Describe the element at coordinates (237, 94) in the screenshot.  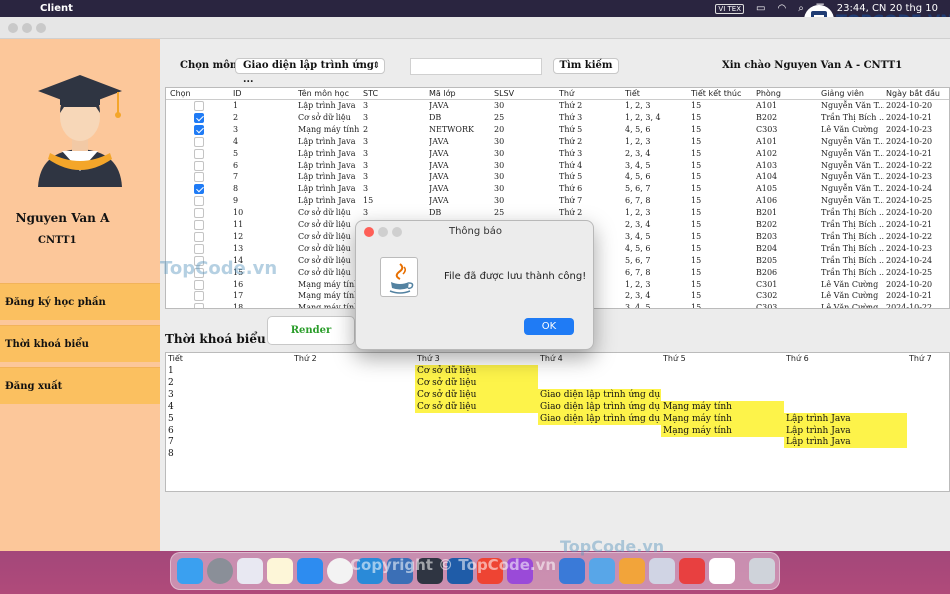
I see `course-col-header: ID` at that location.